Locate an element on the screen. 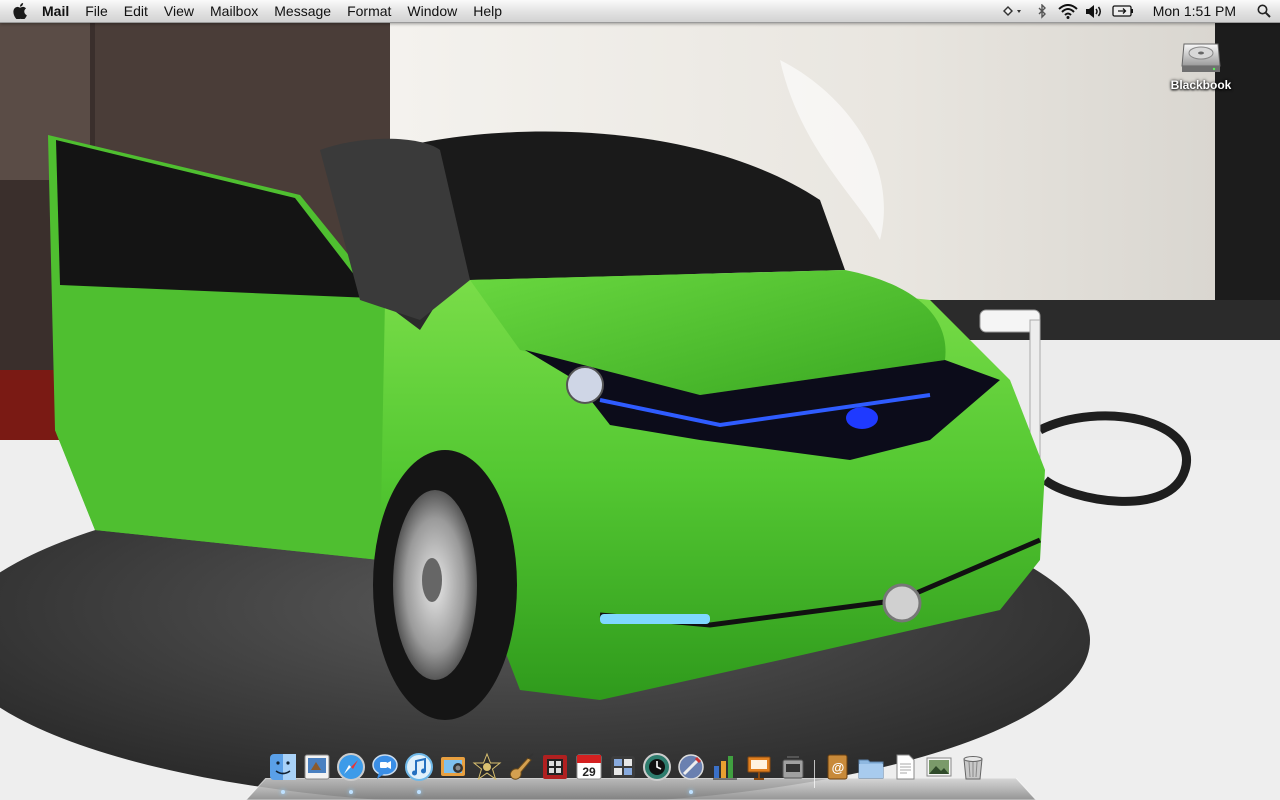  ichat-icon is located at coordinates (385, 766).